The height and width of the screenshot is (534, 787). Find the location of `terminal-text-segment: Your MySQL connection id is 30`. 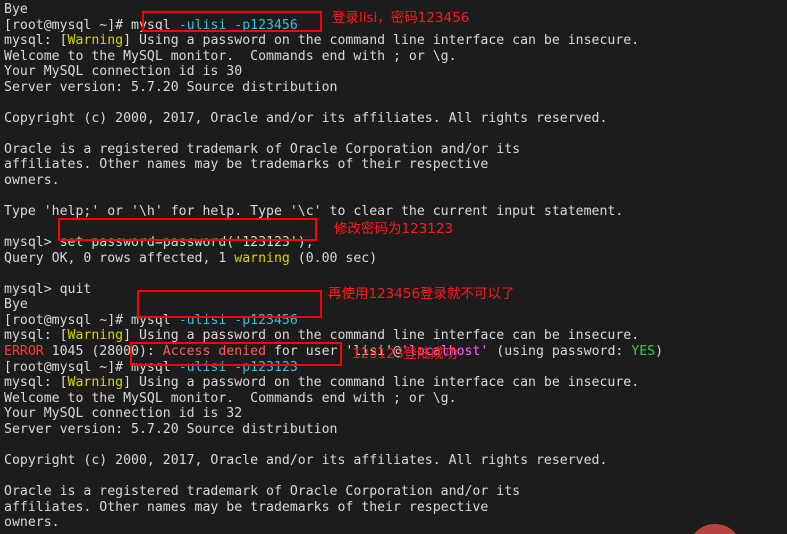

terminal-text-segment: Your MySQL connection id is 30 is located at coordinates (123, 72).